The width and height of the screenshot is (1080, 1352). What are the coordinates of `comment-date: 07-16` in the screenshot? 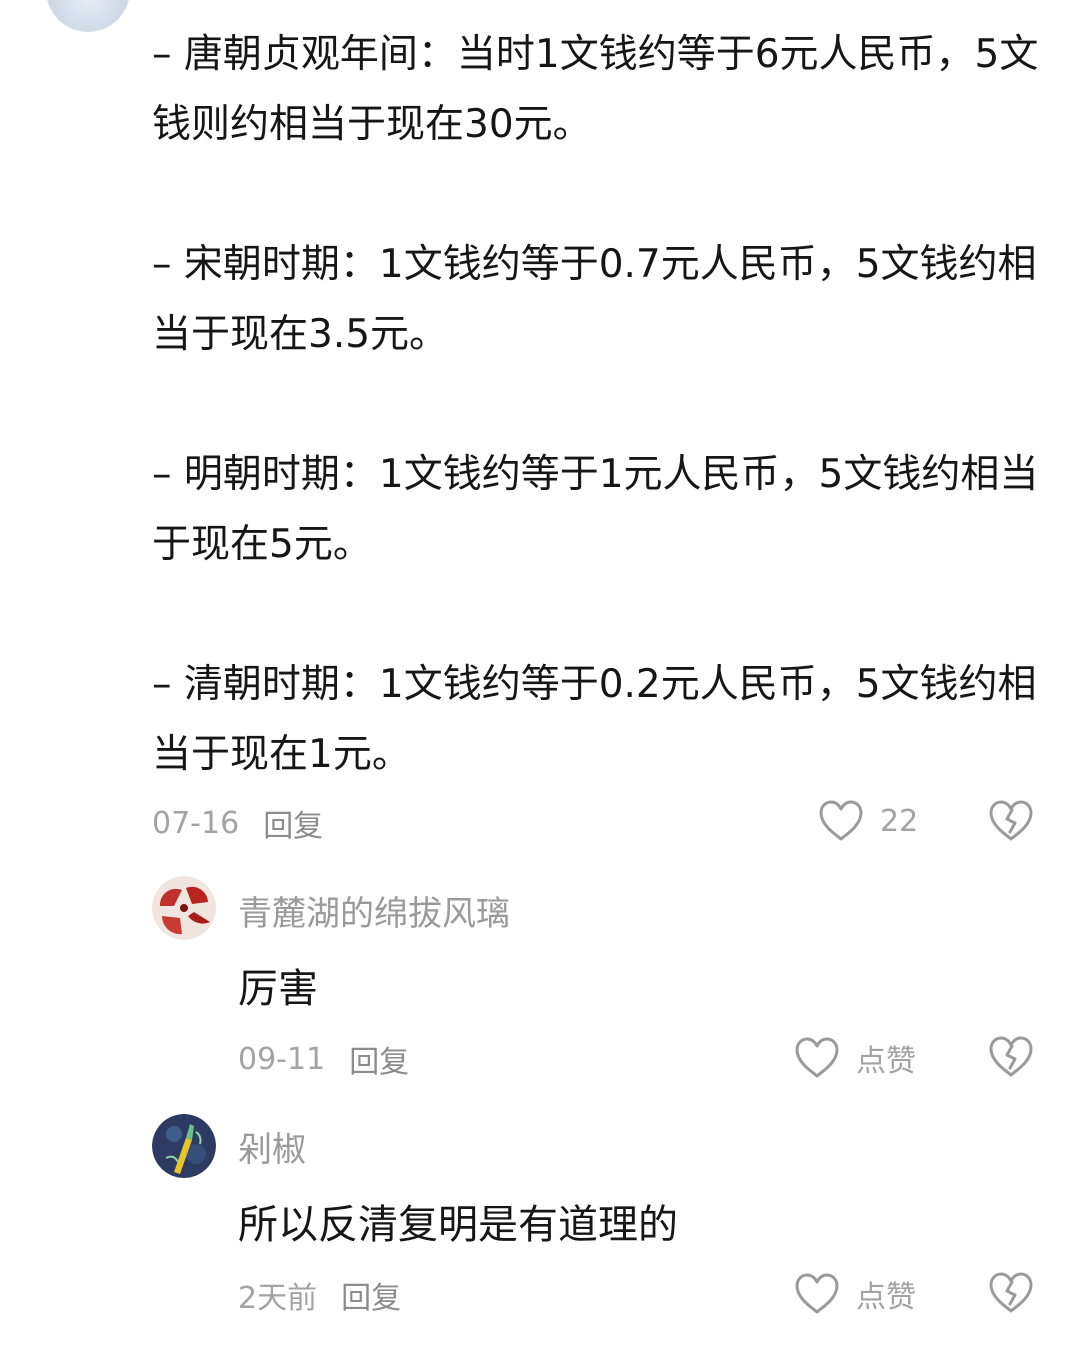 It's located at (196, 823).